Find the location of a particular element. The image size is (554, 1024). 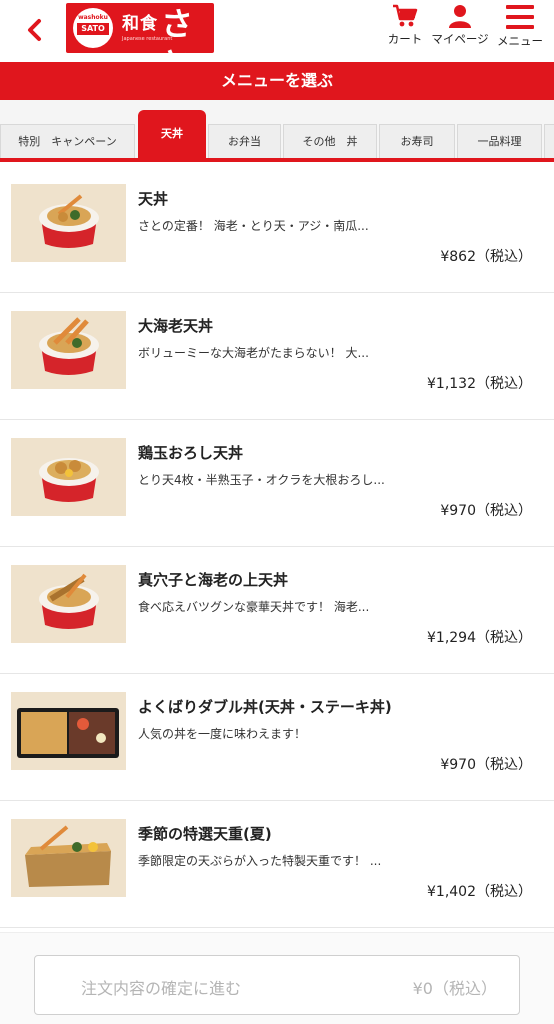

page-title: メニューを選ぶ is located at coordinates (277, 81).